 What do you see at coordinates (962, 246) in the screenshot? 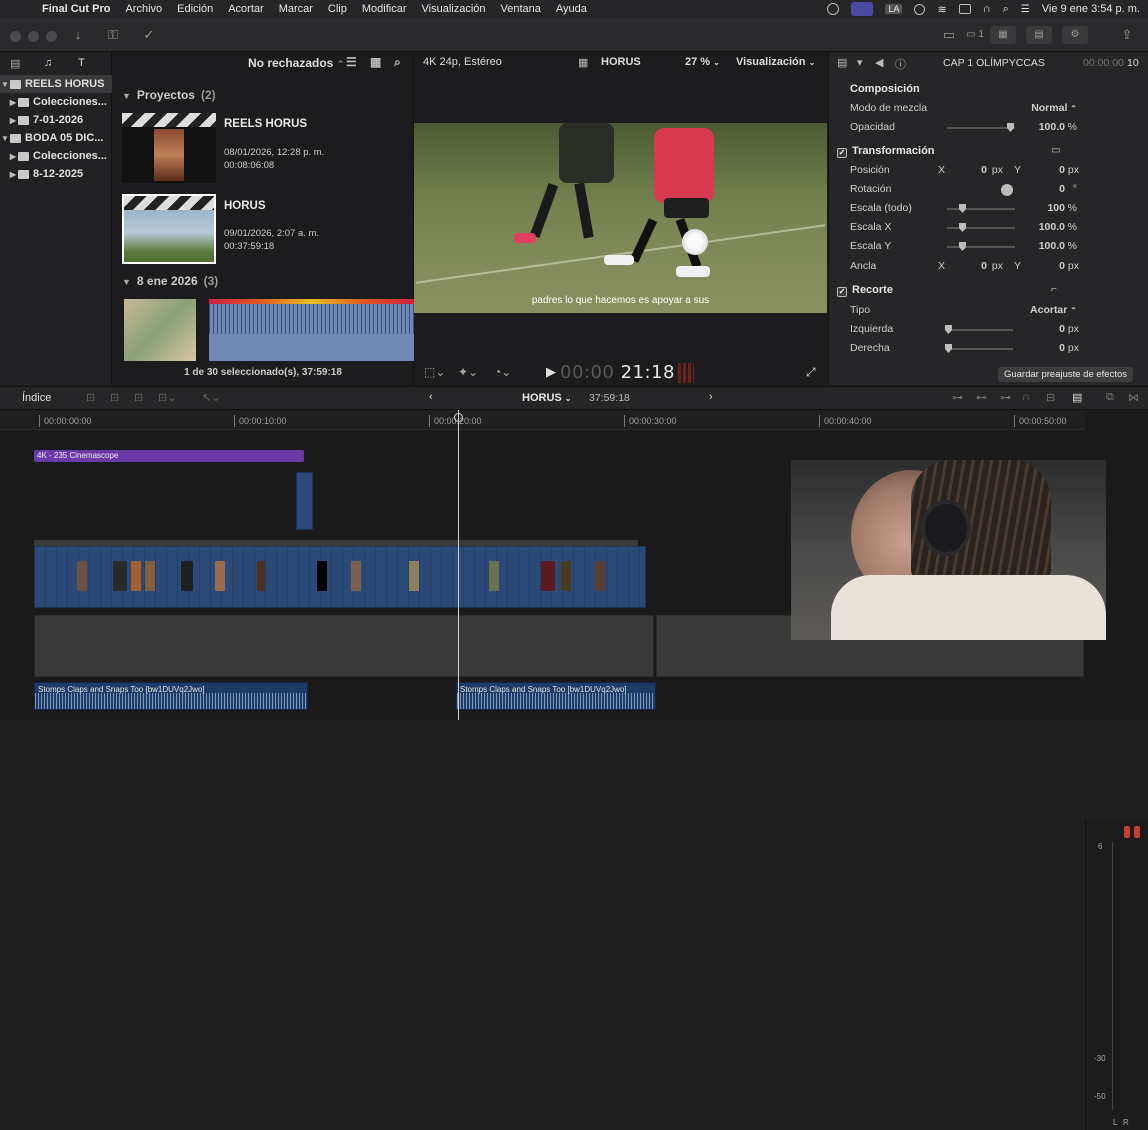
I see `scale-y-slider-knob` at bounding box center [962, 246].